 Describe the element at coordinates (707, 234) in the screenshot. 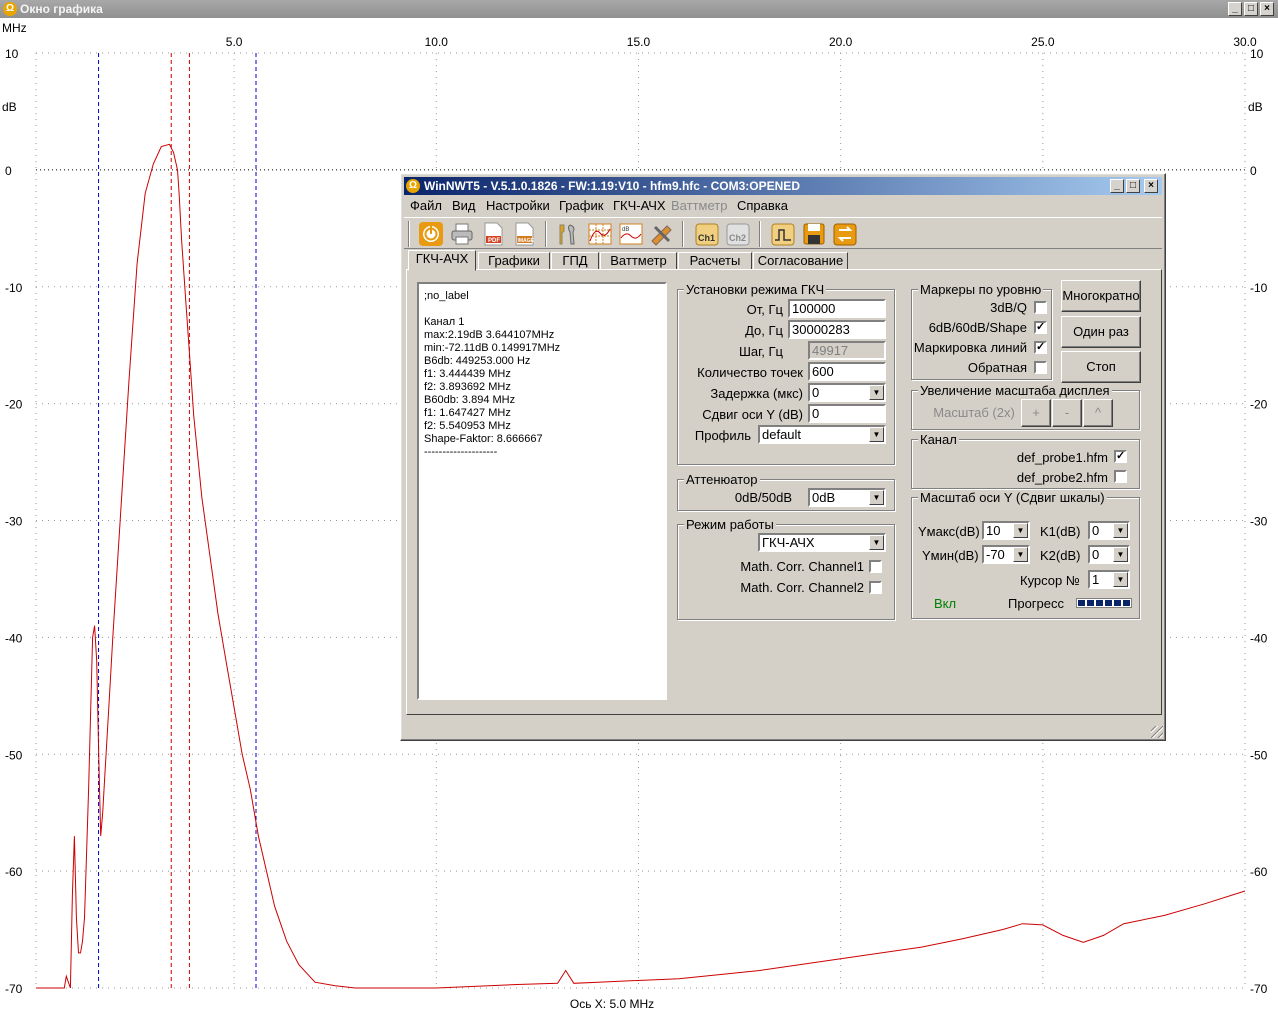

I see `ch1-icon: Ch1` at that location.